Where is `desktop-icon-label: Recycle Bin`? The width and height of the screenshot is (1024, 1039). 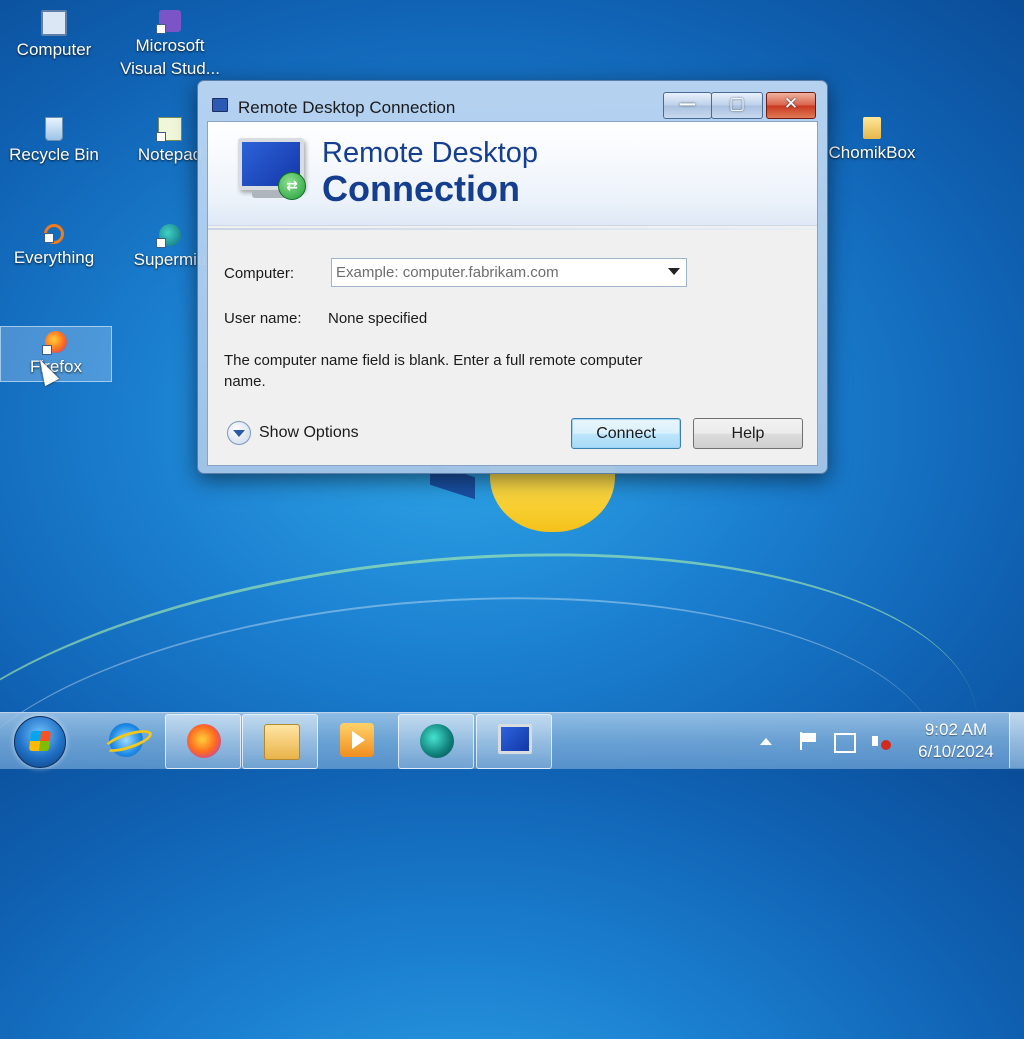
desktop-icon-label: Recycle Bin is located at coordinates (54, 154).